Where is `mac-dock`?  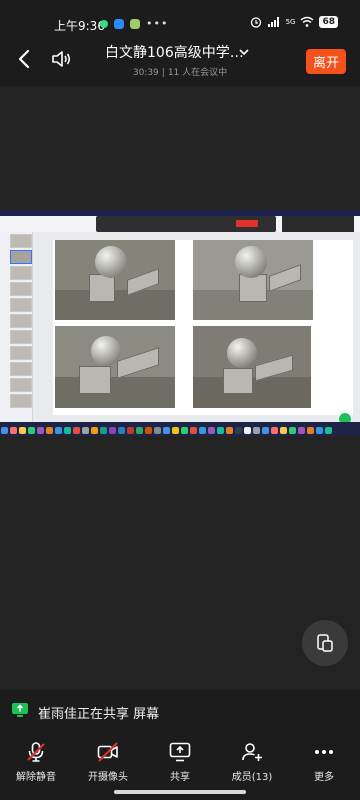
mac-dock is located at coordinates (180, 429).